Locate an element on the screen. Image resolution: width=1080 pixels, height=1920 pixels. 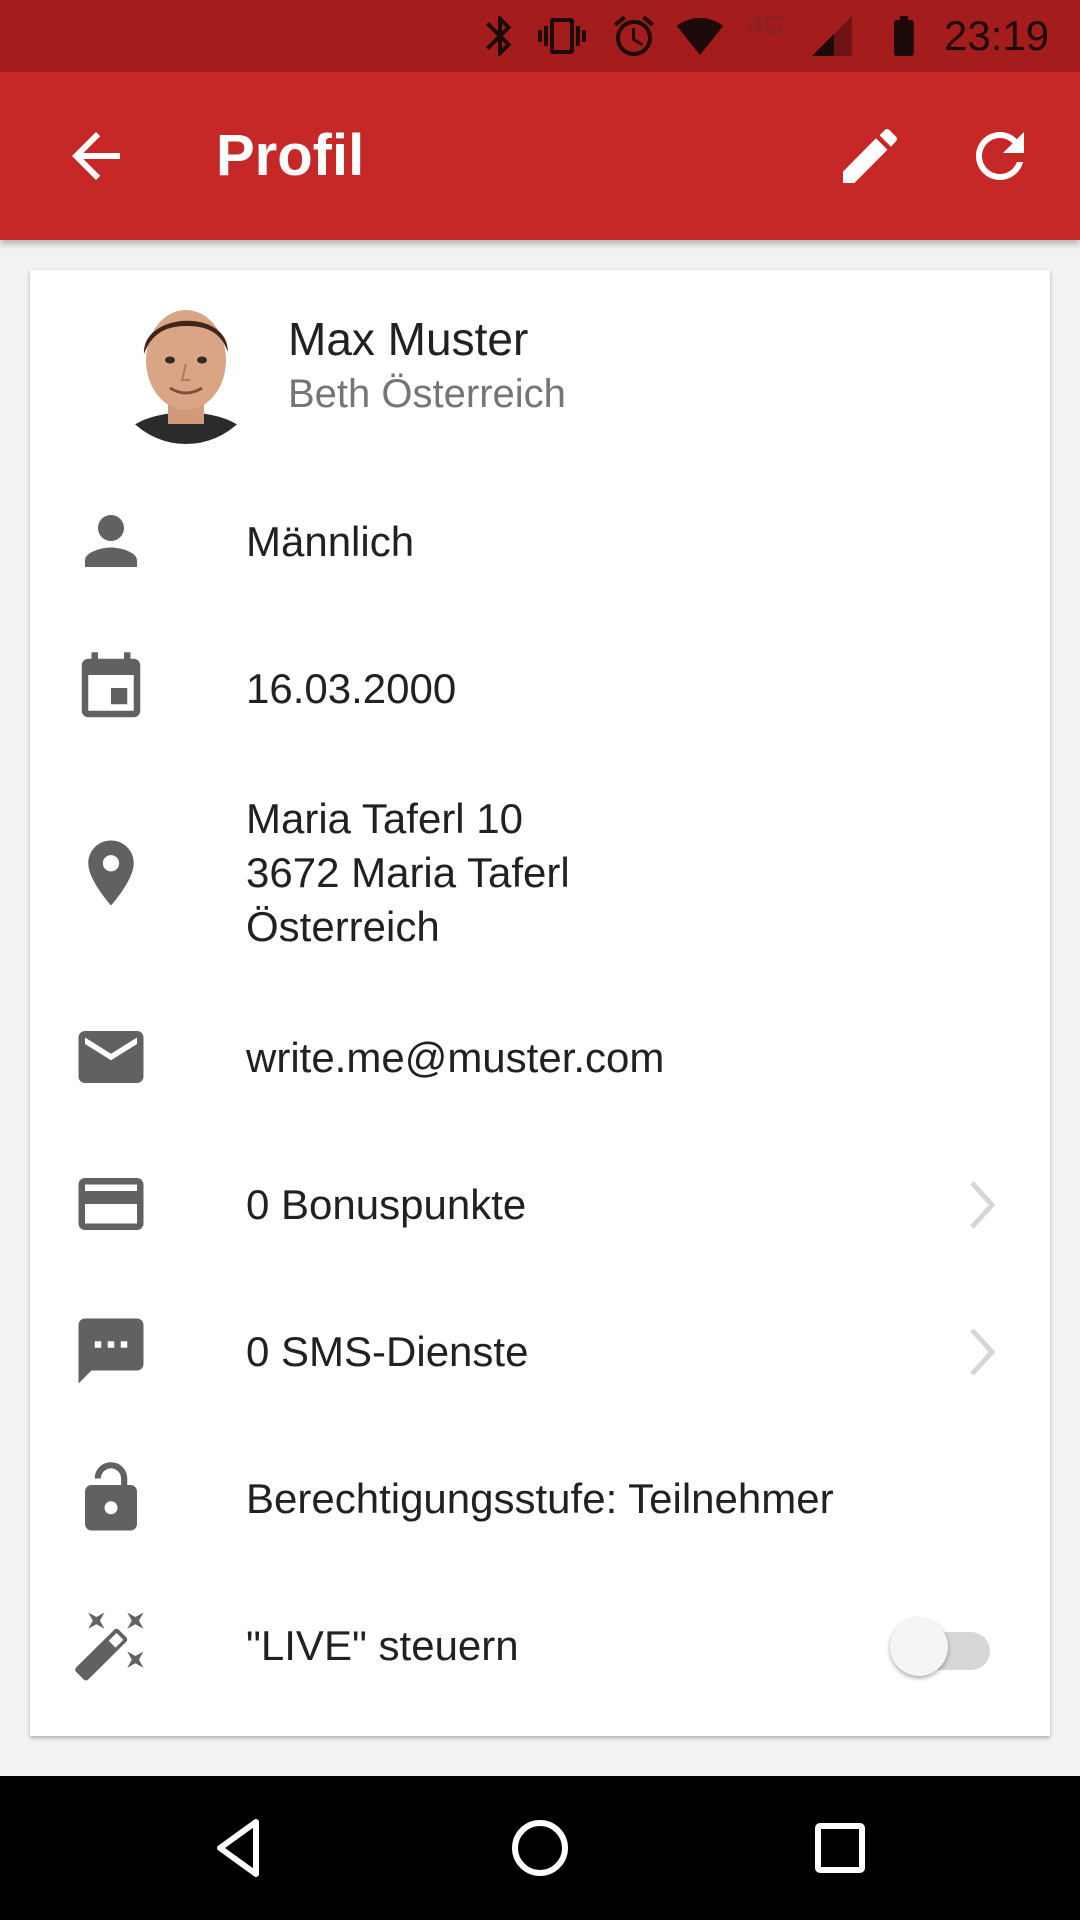
app-bar: Profil is located at coordinates (540, 156).